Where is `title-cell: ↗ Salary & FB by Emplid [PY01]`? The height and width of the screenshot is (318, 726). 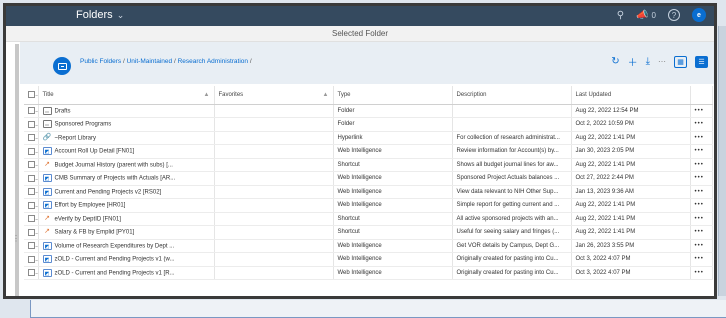
title-cell: ↗ Salary & FB by Emplid [PY01] is located at coordinates (126, 232).